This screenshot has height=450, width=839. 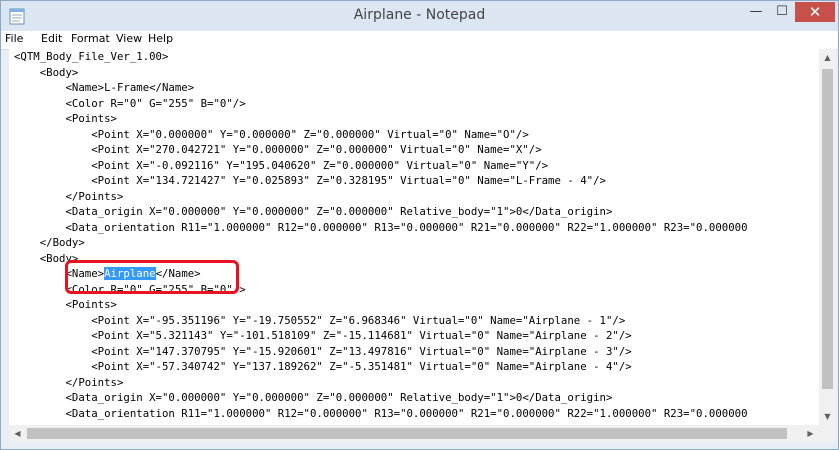 I want to click on vertical-scroll-thumb, so click(x=827, y=229).